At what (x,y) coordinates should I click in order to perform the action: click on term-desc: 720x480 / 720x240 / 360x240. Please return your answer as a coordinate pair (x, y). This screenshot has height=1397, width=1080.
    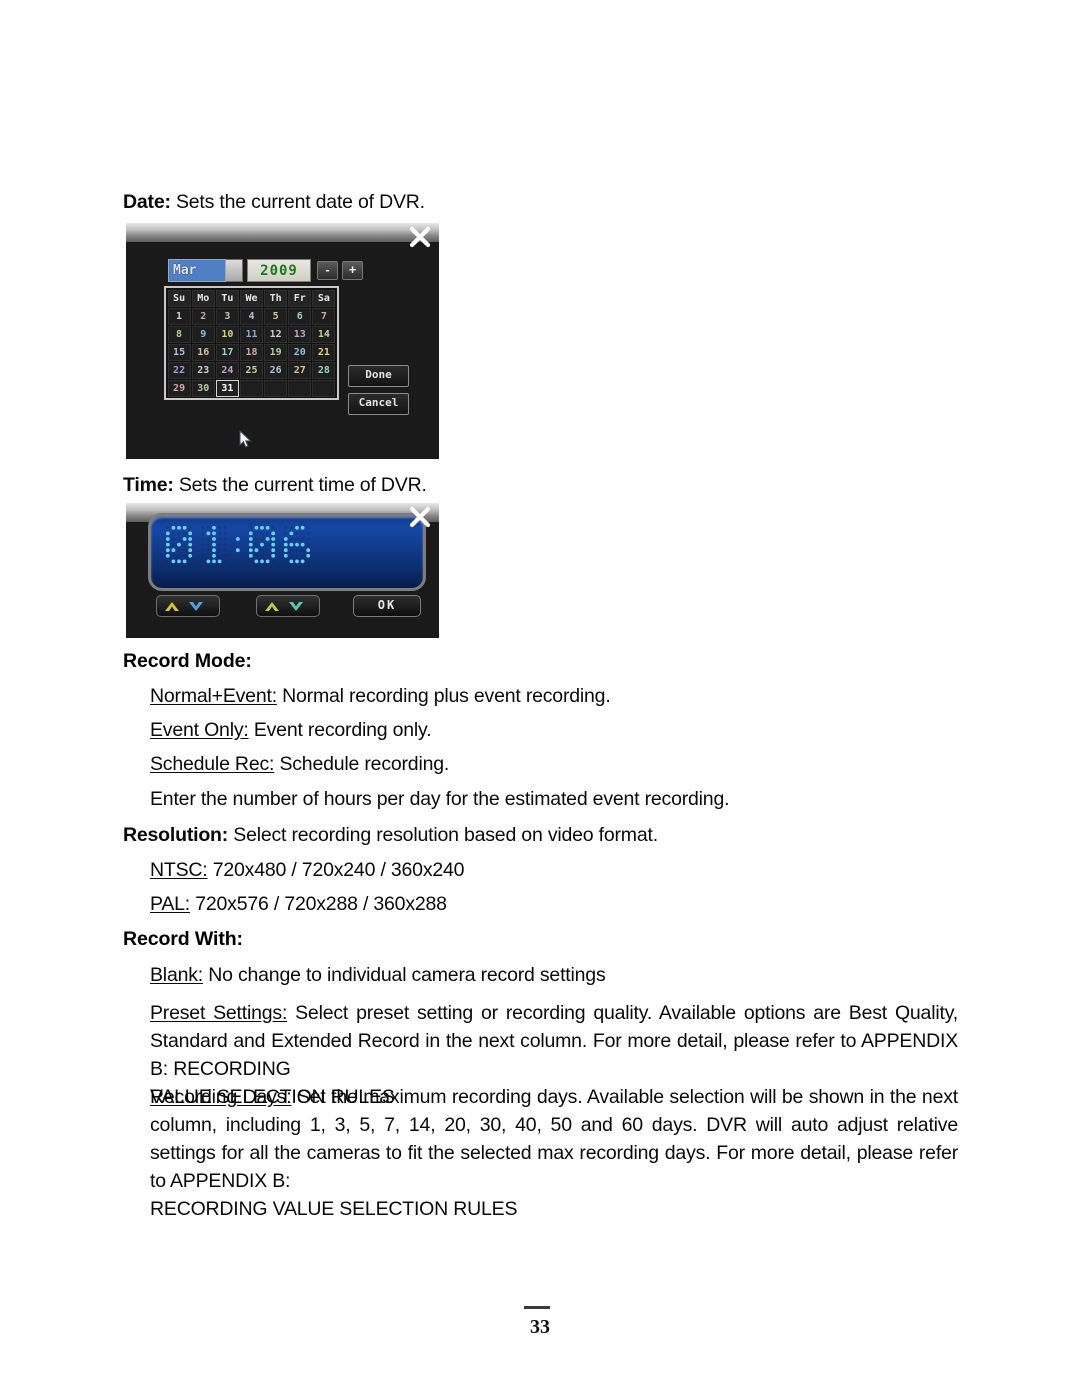
    Looking at the image, I should click on (336, 870).